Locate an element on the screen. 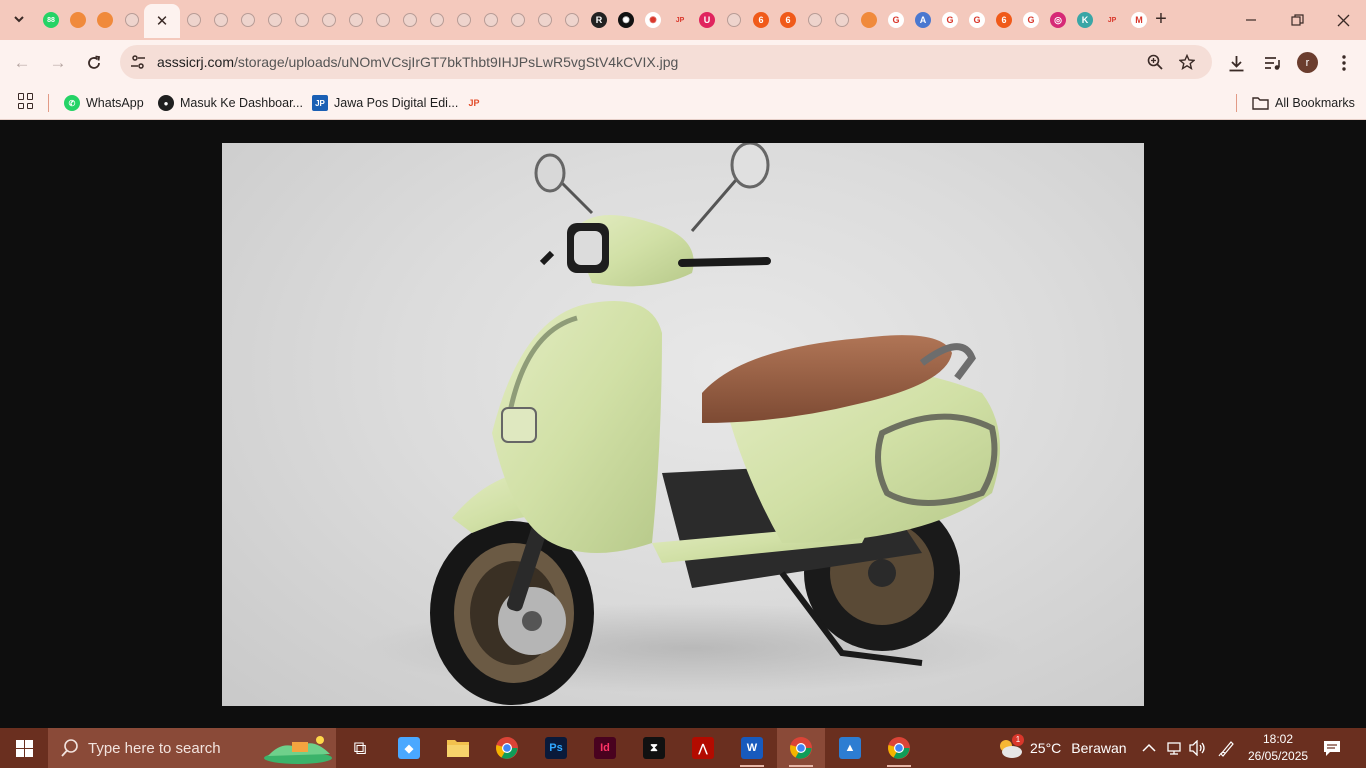  system-clock: 18:02 26/05/2025 is located at coordinates (1278, 748).